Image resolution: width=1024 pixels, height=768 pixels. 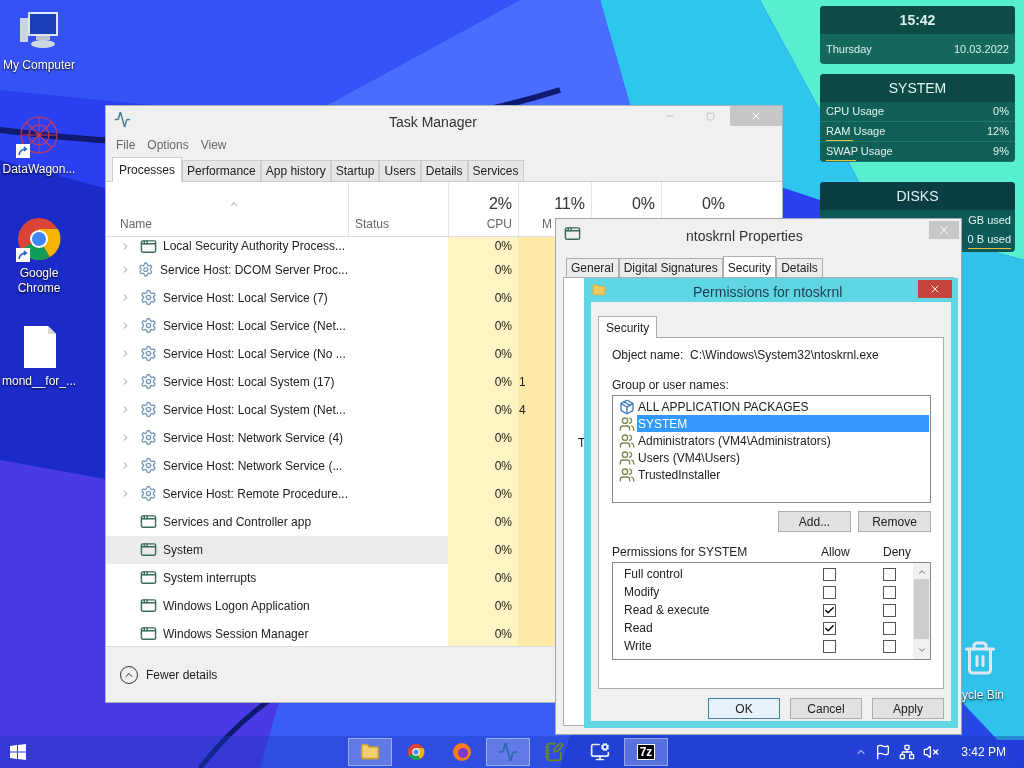 I want to click on flag-icon, so click(x=883, y=752).